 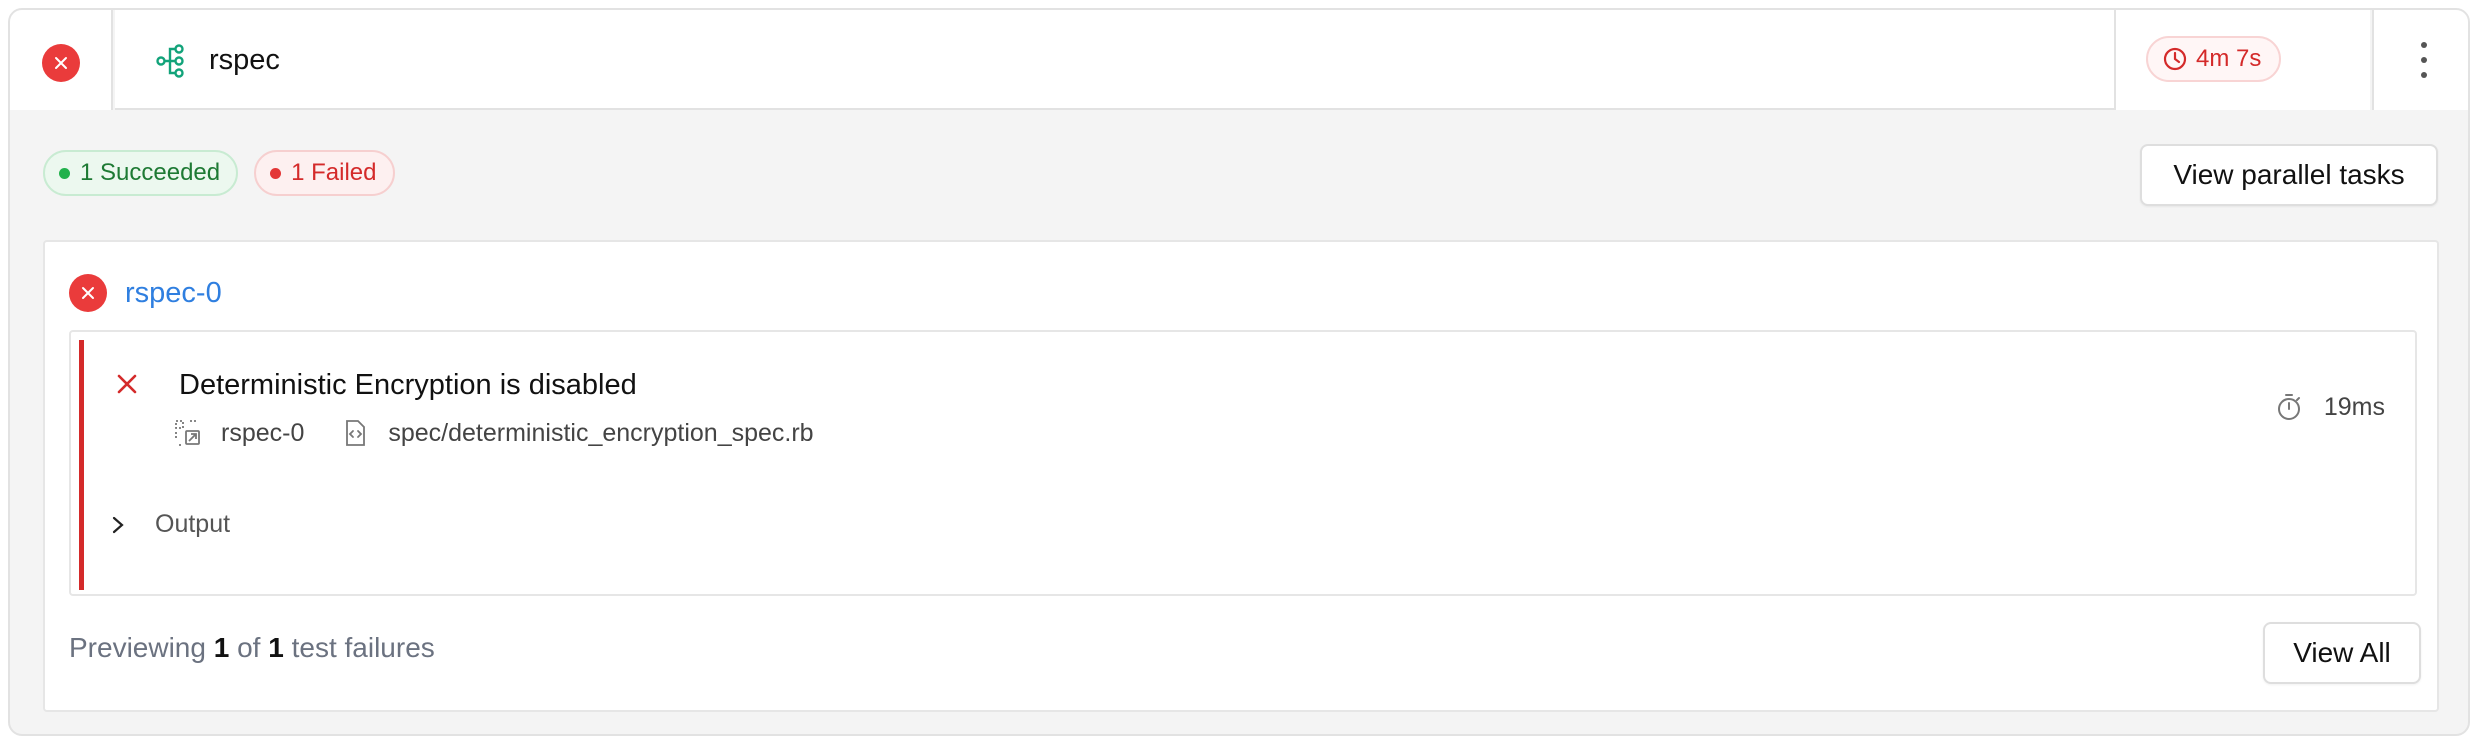 I want to click on summary-pills: 1 Succeeded 1 Failed, so click(x=219, y=173).